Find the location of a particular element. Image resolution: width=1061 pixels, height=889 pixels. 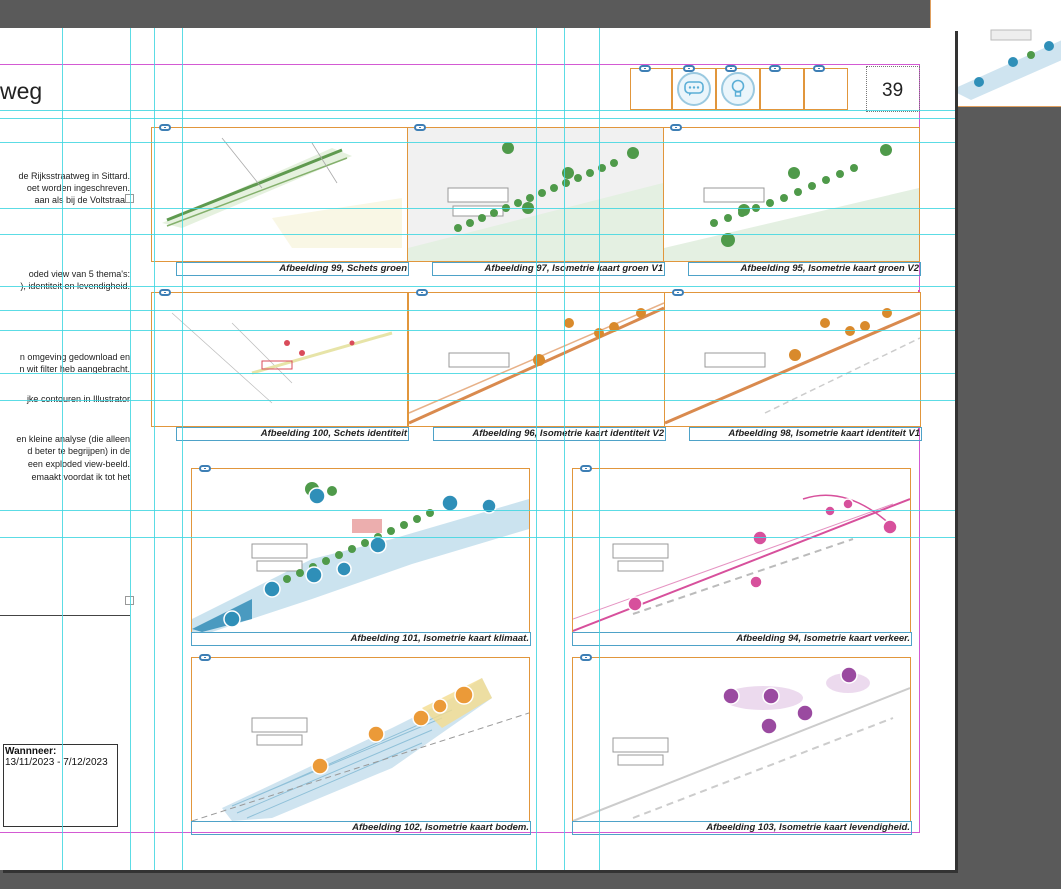

body-text-line: jke contouren in Illustrator is located at coordinates (65, 399).